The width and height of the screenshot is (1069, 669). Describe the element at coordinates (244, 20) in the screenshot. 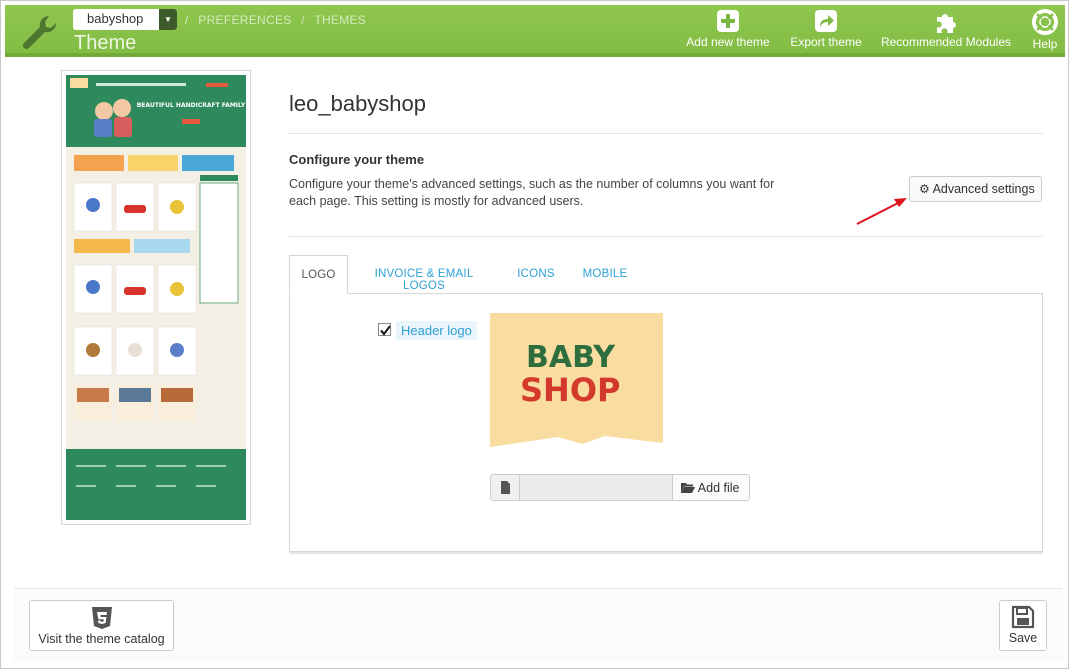

I see `breadcrumb-preferences: PREFERENCES` at that location.